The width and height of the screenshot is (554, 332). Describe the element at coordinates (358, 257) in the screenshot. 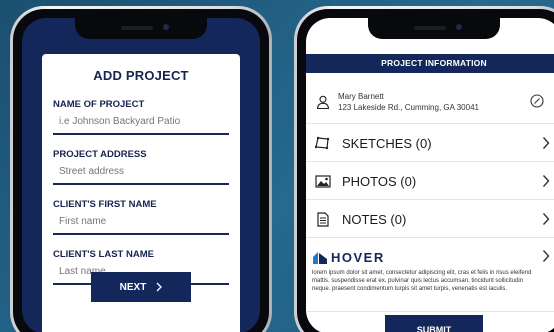

I see `hover-brand: HOVER` at that location.